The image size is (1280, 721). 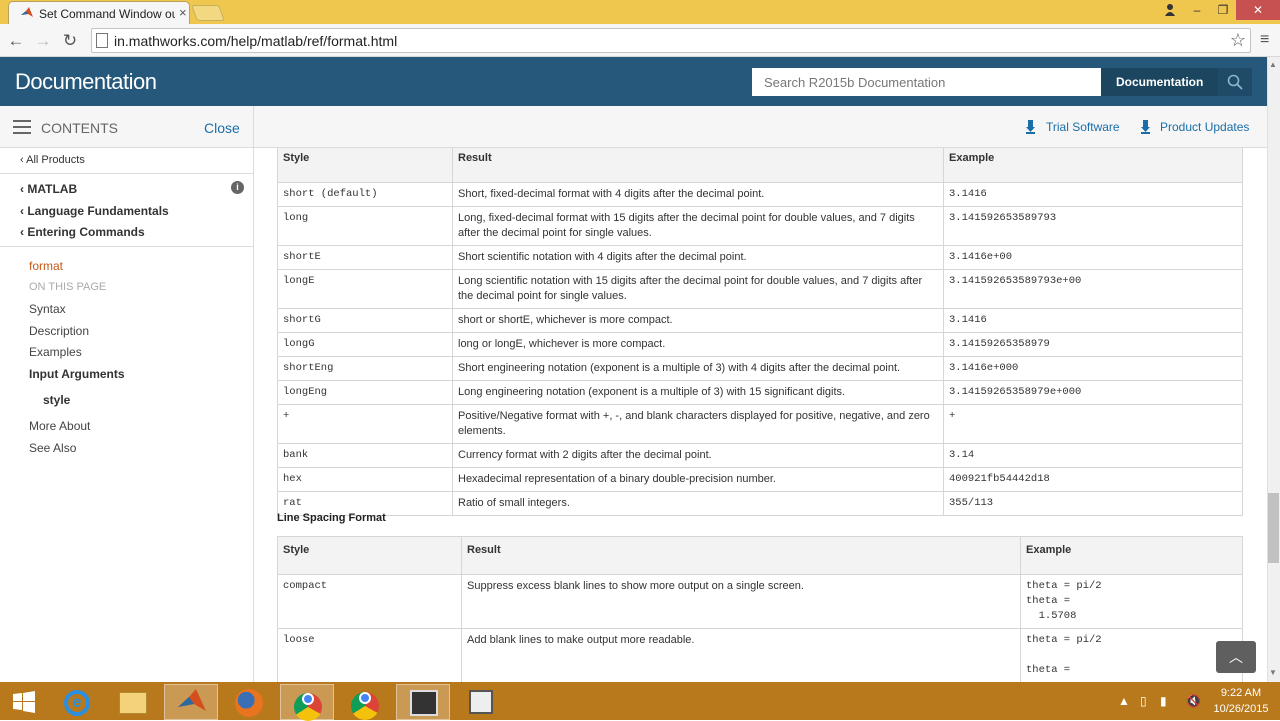 I want to click on trial-software-link: Trial Software, so click(x=1083, y=127).